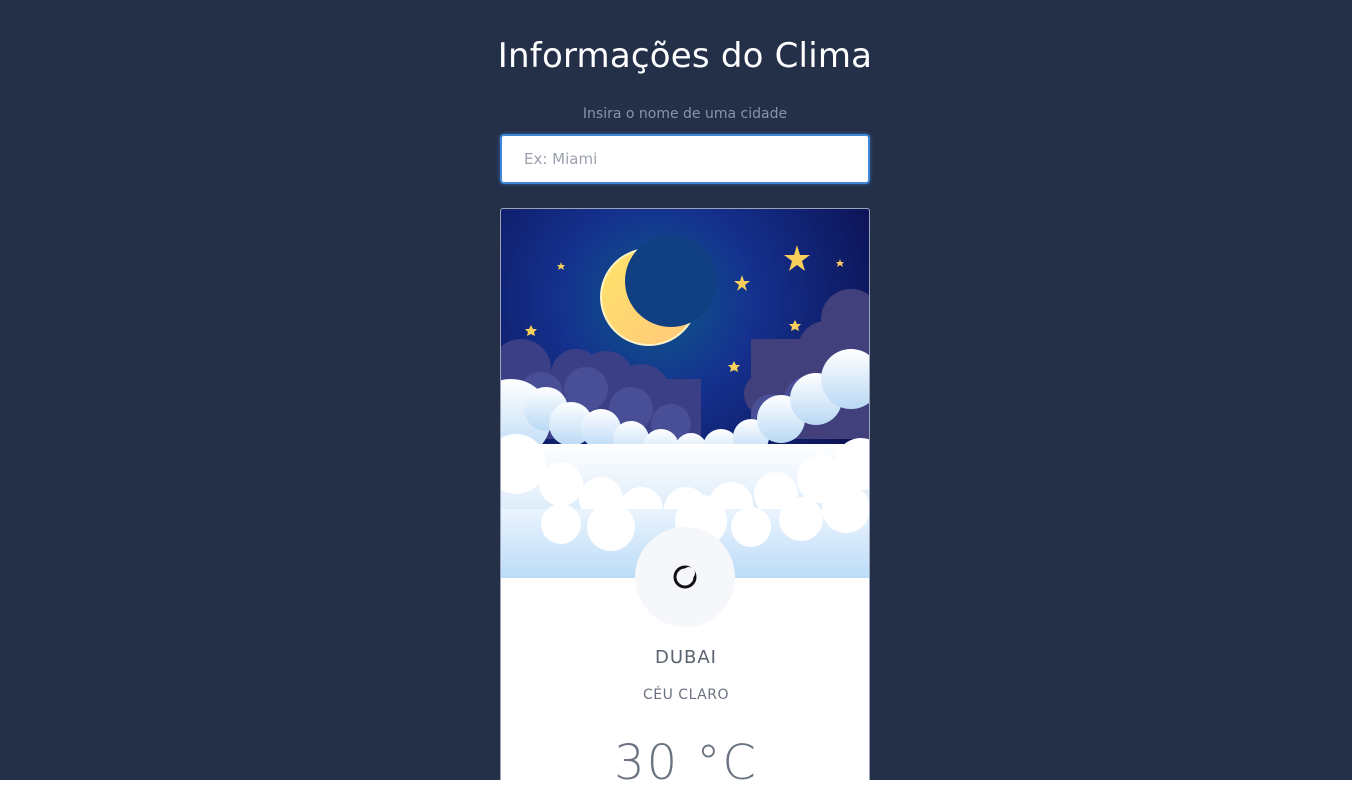 The image size is (1352, 792). Describe the element at coordinates (685, 657) in the screenshot. I see `city-name: DUBAI` at that location.